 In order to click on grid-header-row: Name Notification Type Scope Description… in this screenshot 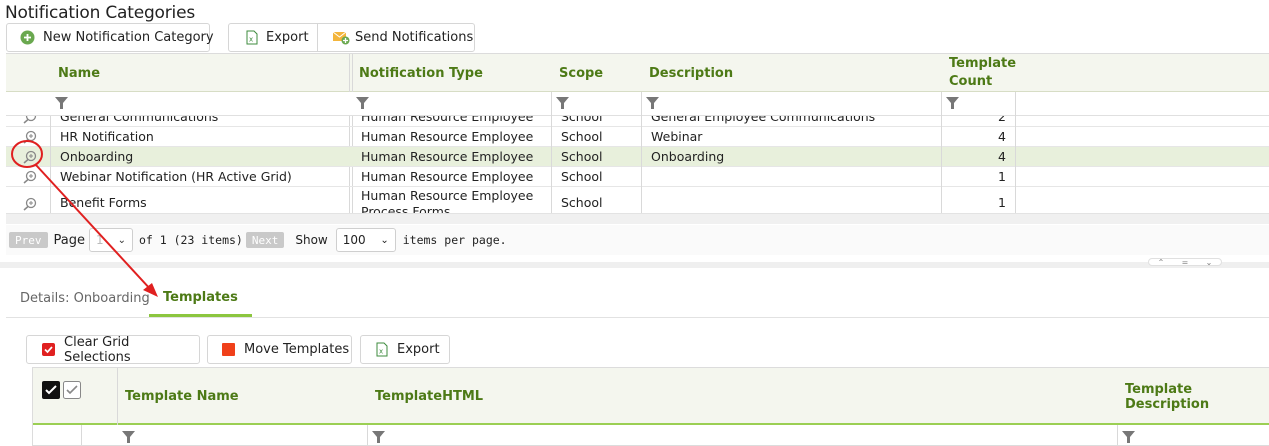, I will do `click(637, 73)`.